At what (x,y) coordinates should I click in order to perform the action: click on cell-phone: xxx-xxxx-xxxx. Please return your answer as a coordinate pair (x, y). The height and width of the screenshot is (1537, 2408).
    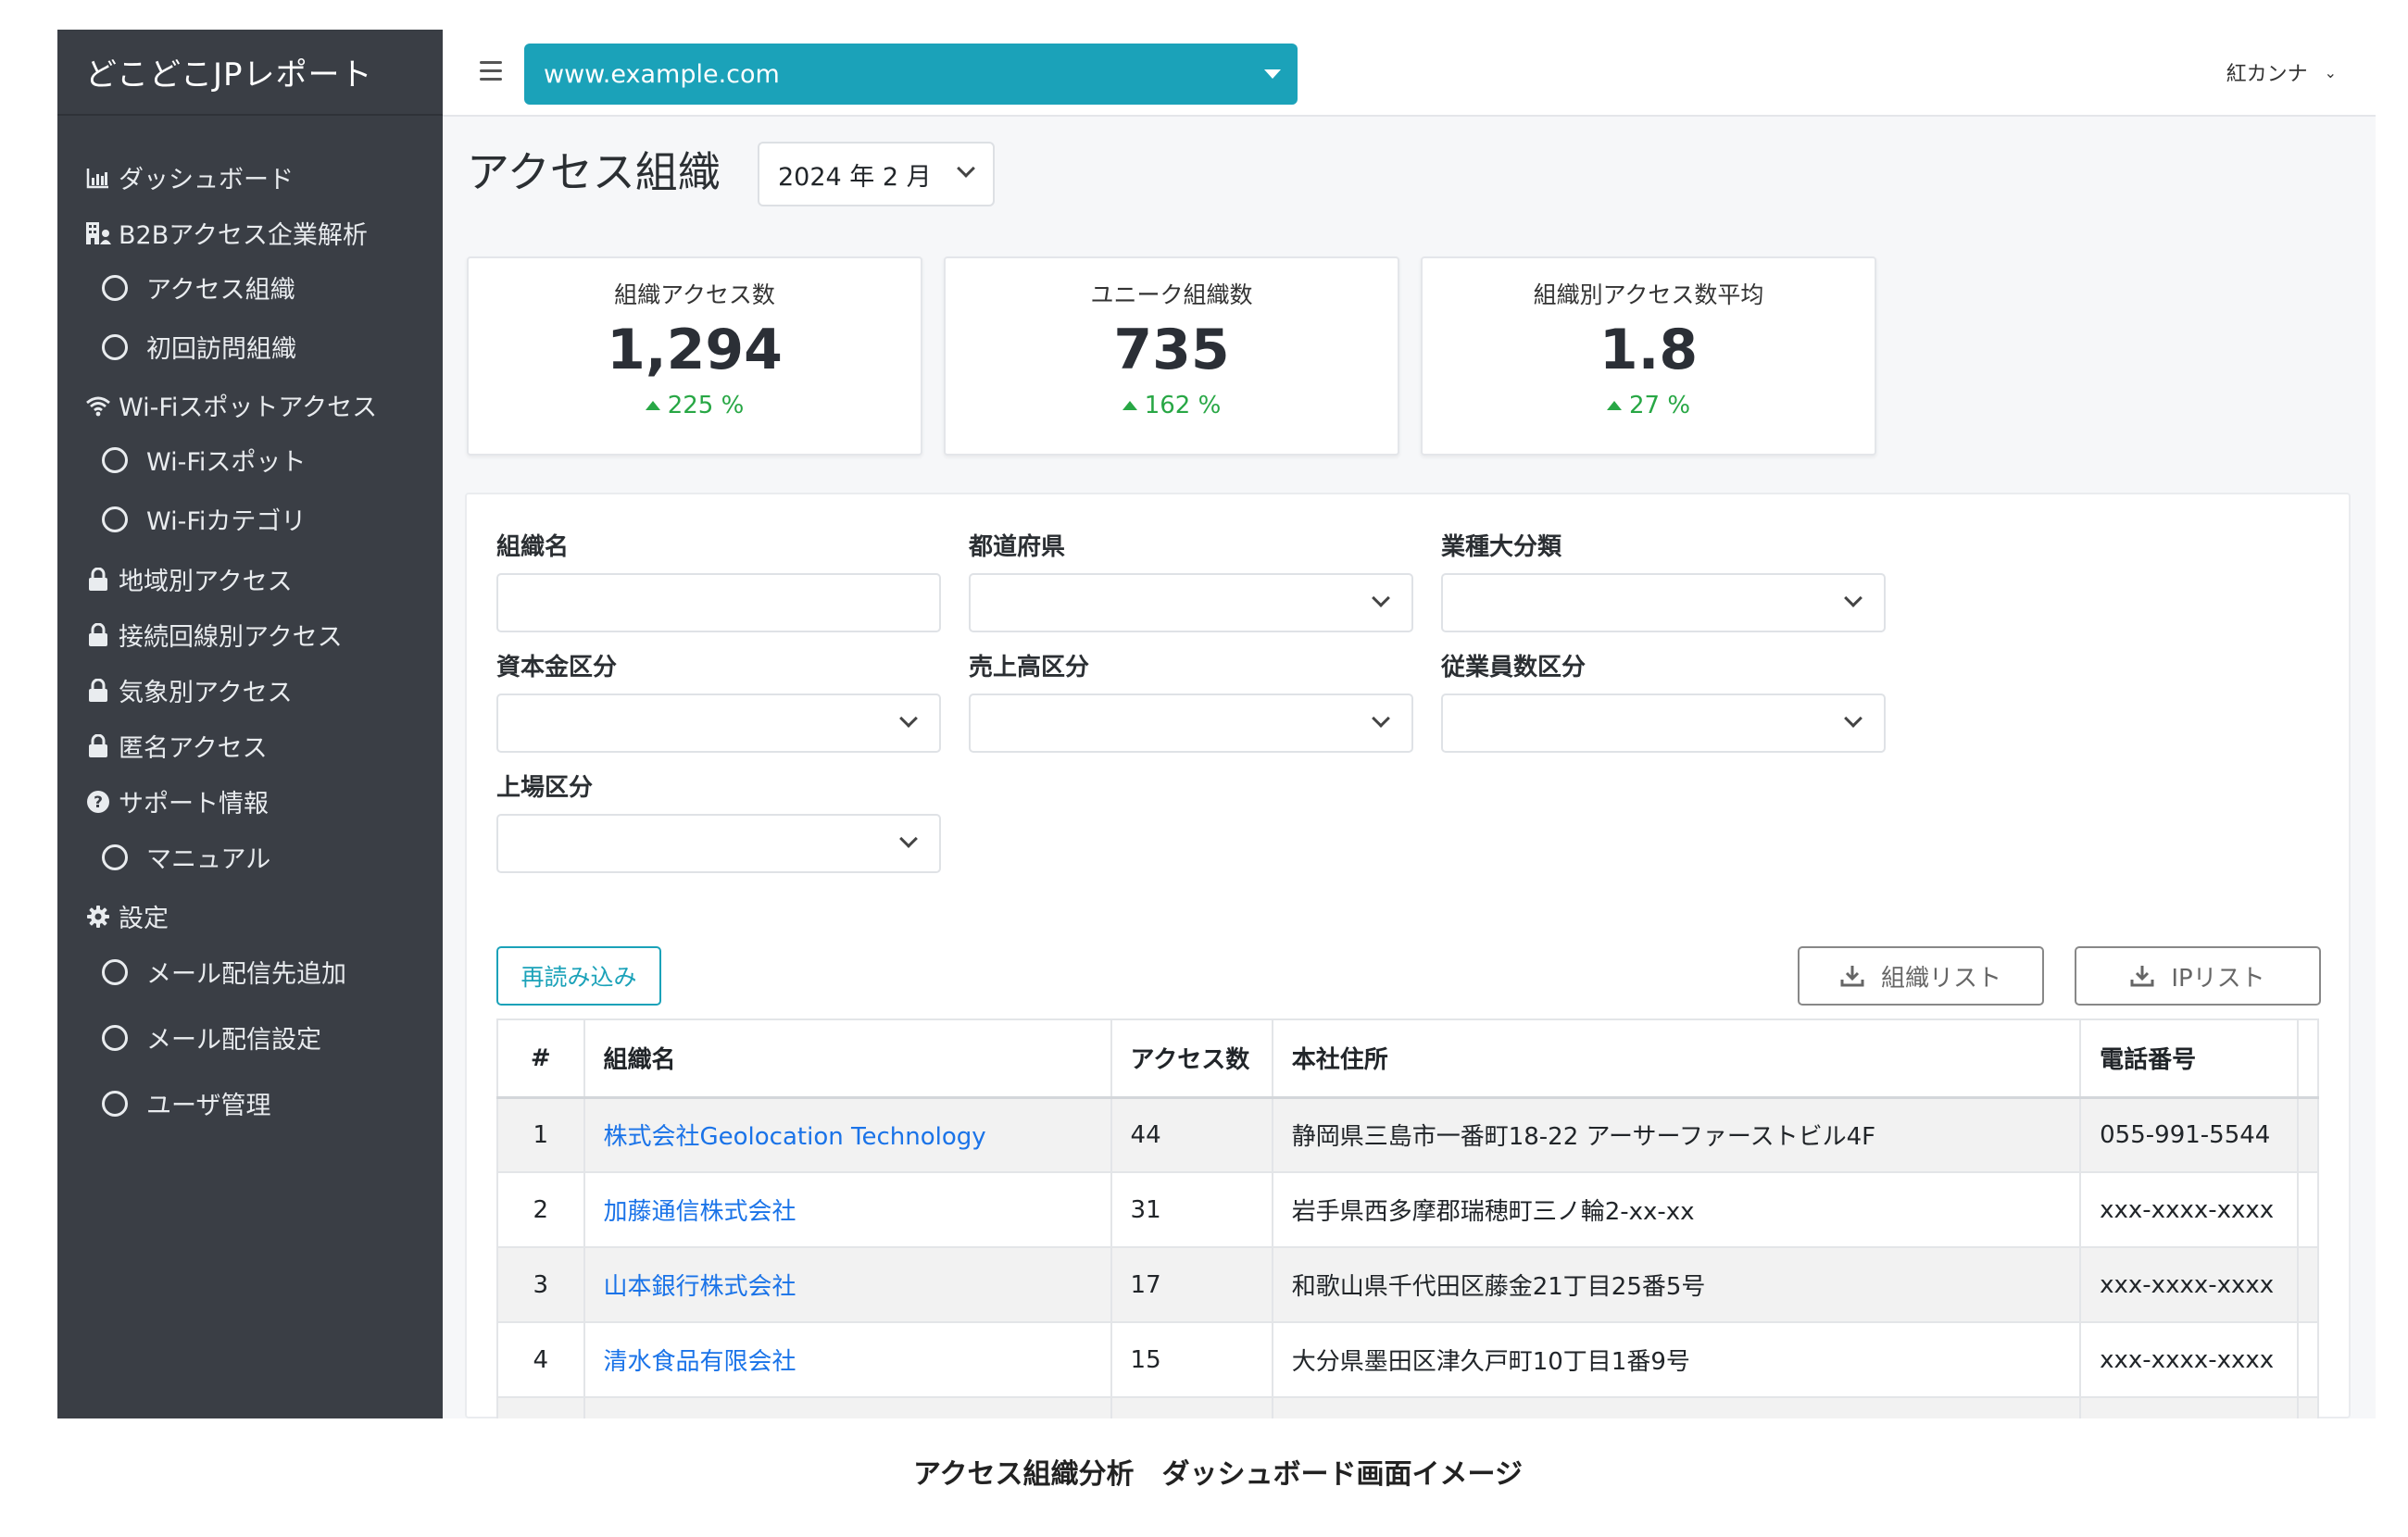
    Looking at the image, I should click on (2188, 1210).